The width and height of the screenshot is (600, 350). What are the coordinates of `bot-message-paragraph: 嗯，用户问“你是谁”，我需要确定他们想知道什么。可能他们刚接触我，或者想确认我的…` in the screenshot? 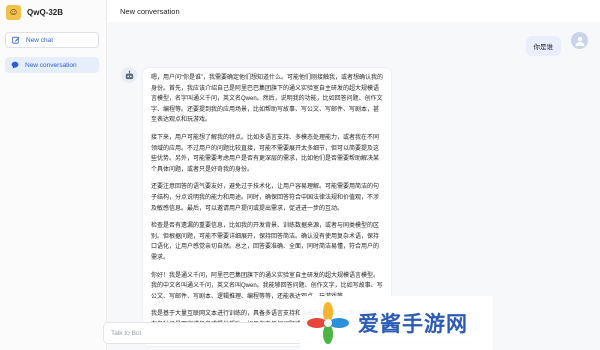 It's located at (267, 99).